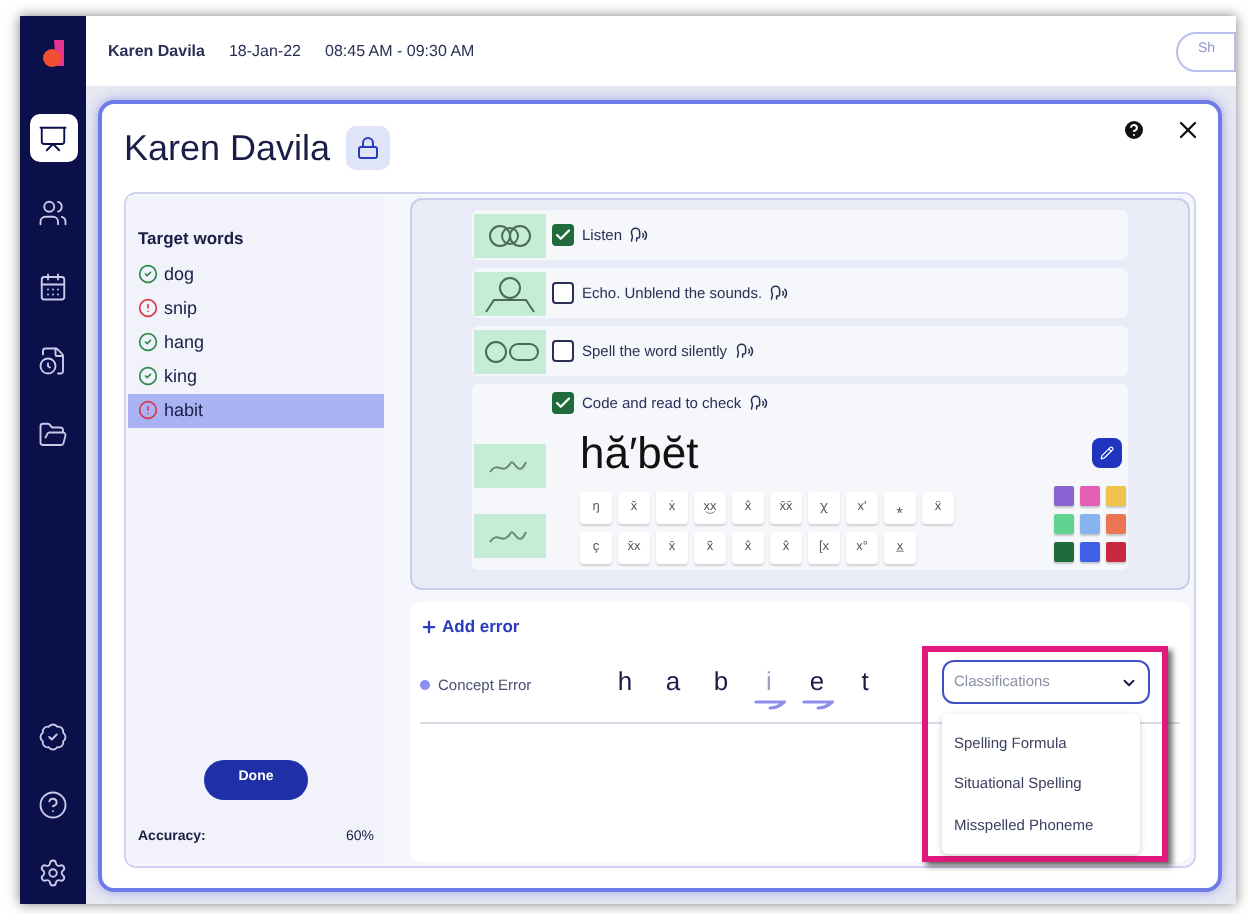 The height and width of the screenshot is (914, 1248). What do you see at coordinates (256, 308) in the screenshot?
I see `word-item: snip` at bounding box center [256, 308].